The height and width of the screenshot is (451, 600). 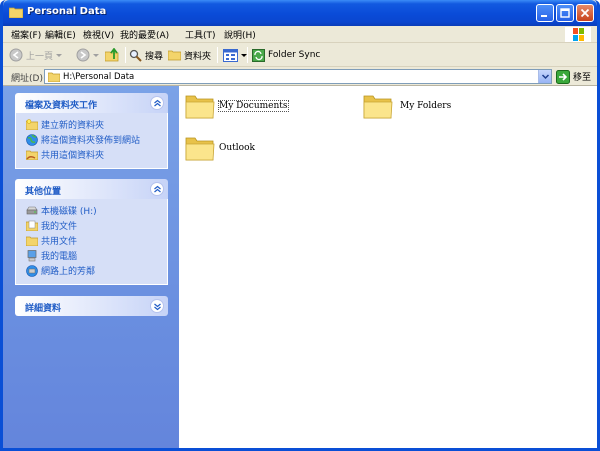 I want to click on maximize-button, so click(x=565, y=13).